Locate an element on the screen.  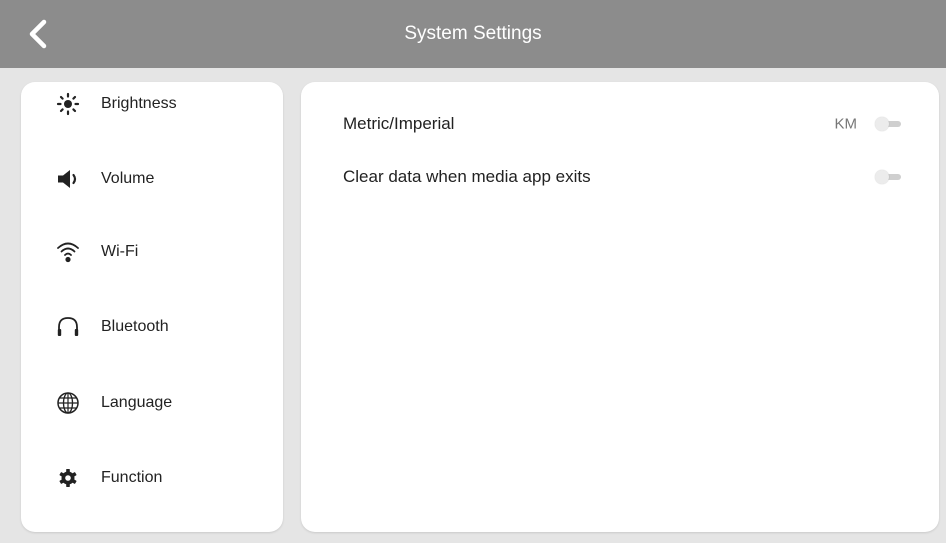
sidebar-item-label: Volume is located at coordinates (128, 178).